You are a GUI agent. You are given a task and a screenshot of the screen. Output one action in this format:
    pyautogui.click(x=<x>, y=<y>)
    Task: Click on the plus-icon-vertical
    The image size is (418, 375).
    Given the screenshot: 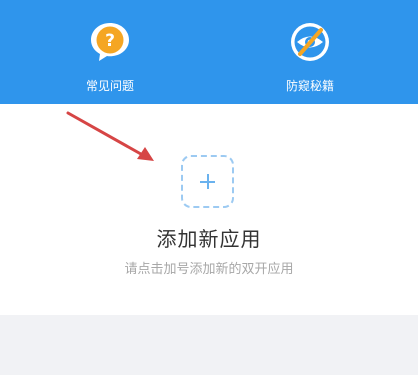 What is the action you would take?
    pyautogui.click(x=207, y=181)
    